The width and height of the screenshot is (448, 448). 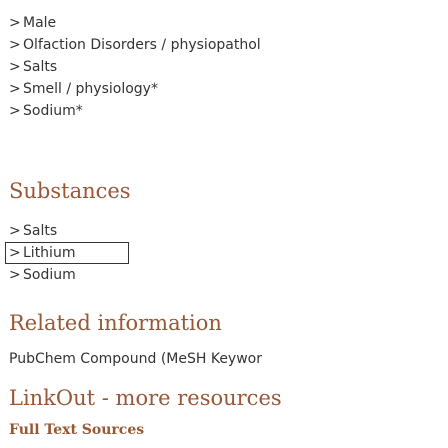 What do you see at coordinates (115, 323) in the screenshot?
I see `related-information-heading: Related information` at bounding box center [115, 323].